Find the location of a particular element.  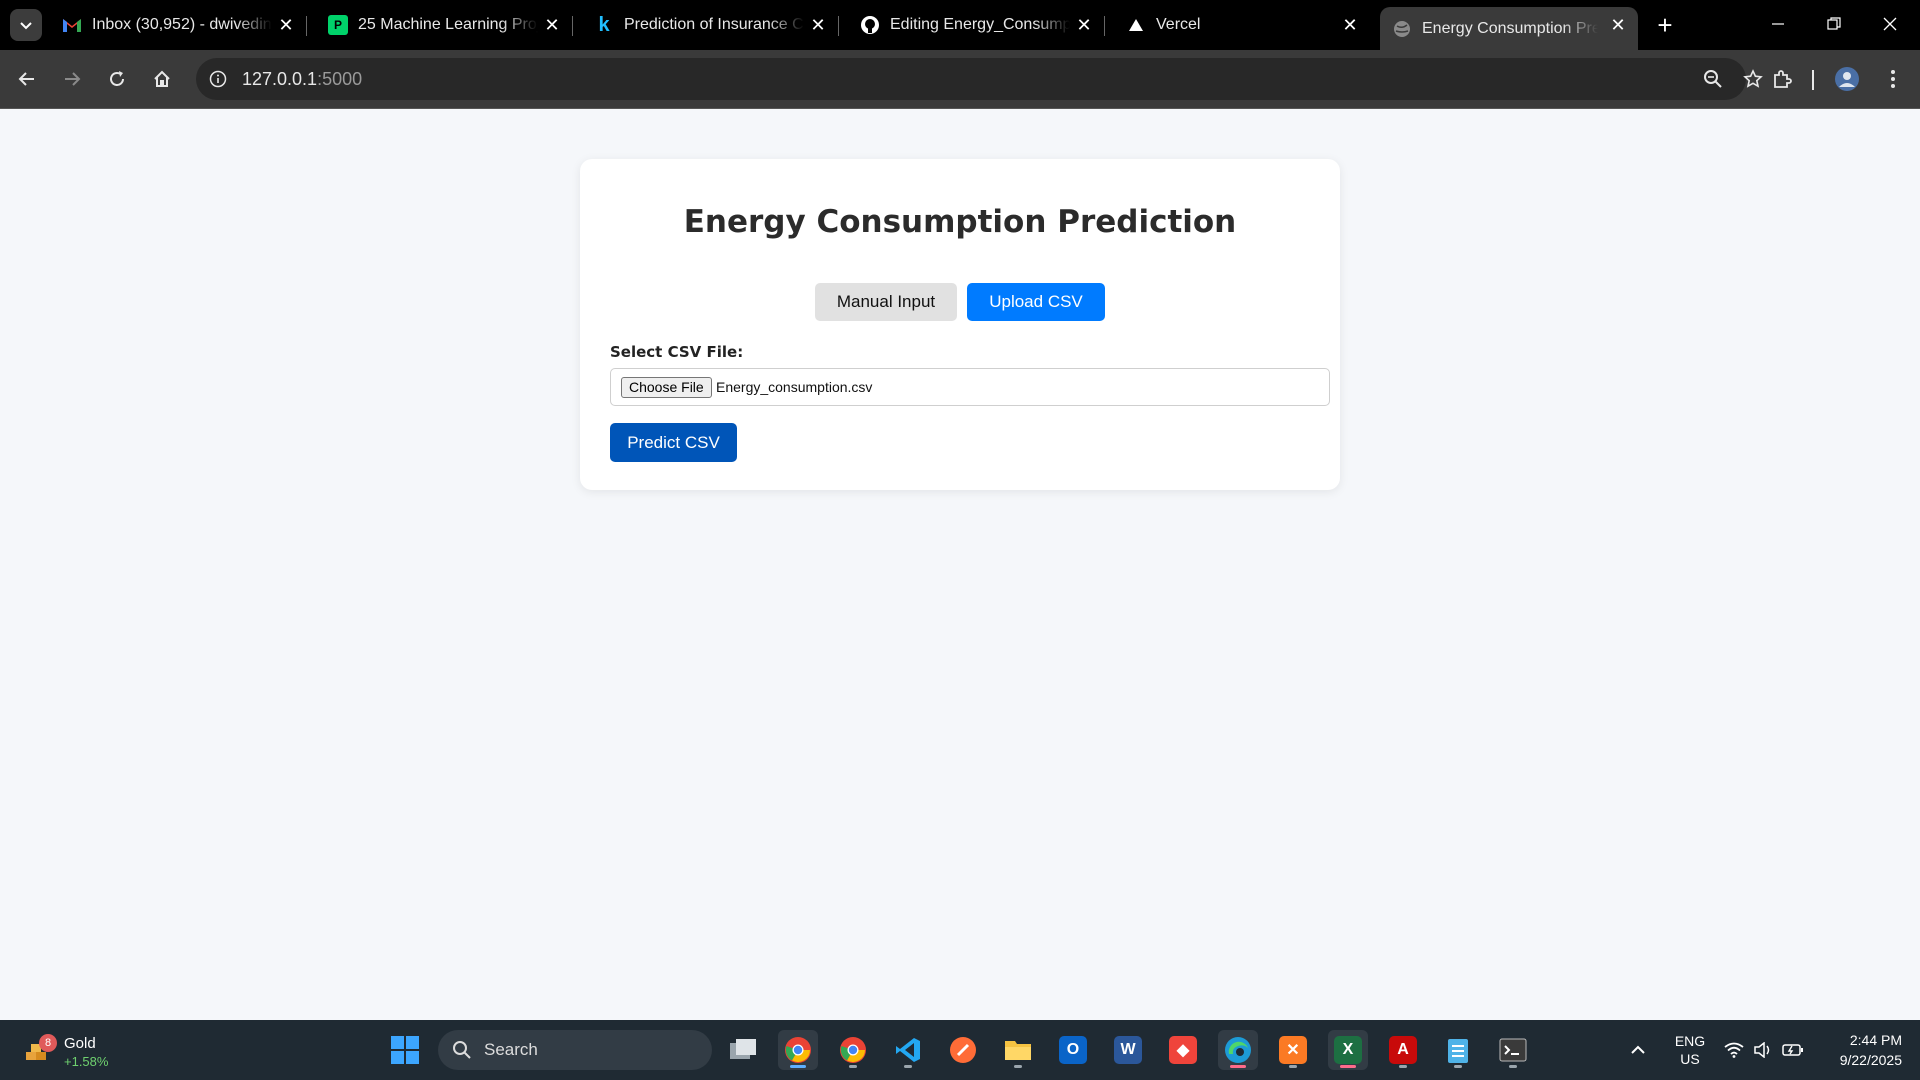

tab-title: Inbox (30,952) - dwivedina is located at coordinates (182, 24).